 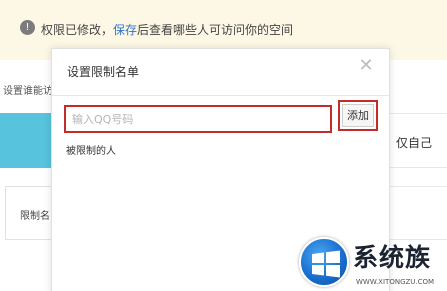 I want to click on restrict-row, so click(x=416, y=213).